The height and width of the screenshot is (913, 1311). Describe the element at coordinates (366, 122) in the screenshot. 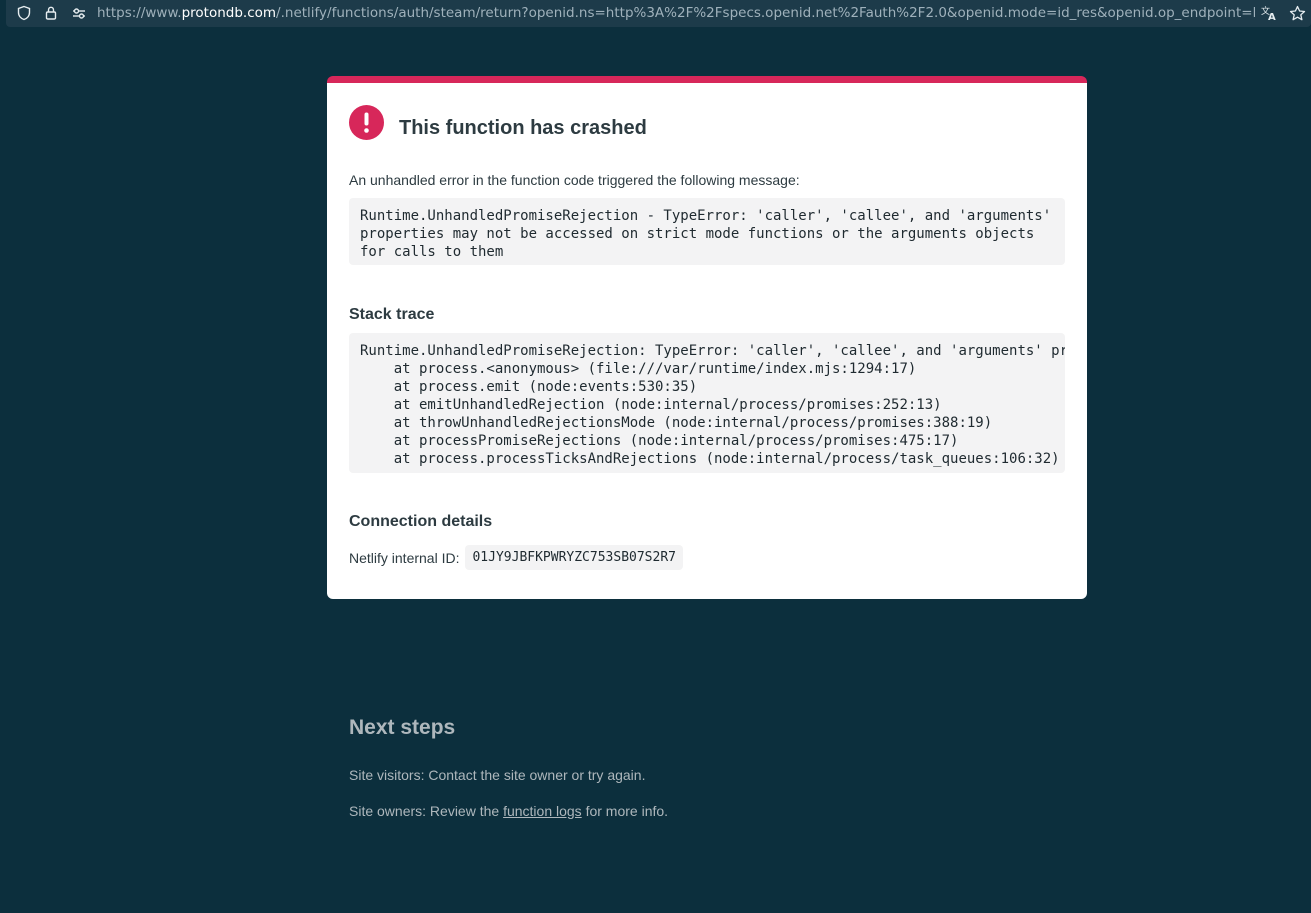

I see `error-exclamation-icon` at that location.